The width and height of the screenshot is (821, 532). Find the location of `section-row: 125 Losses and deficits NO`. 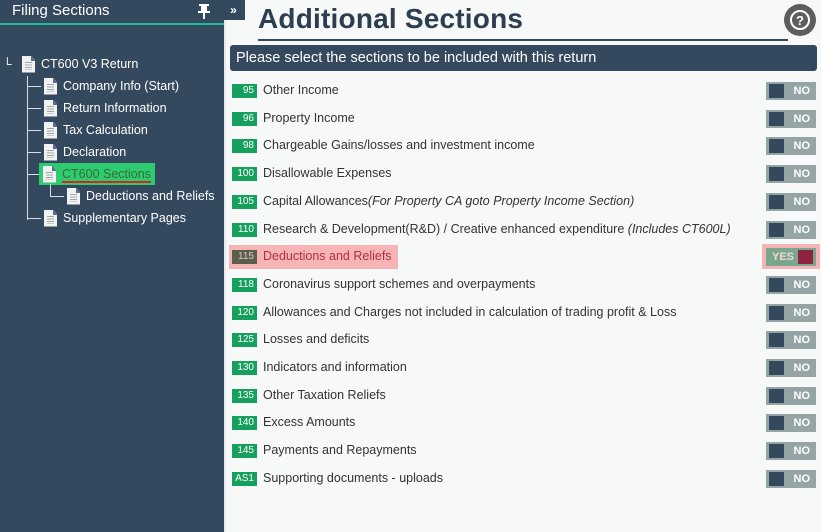

section-row: 125 Losses and deficits NO is located at coordinates (523, 341).